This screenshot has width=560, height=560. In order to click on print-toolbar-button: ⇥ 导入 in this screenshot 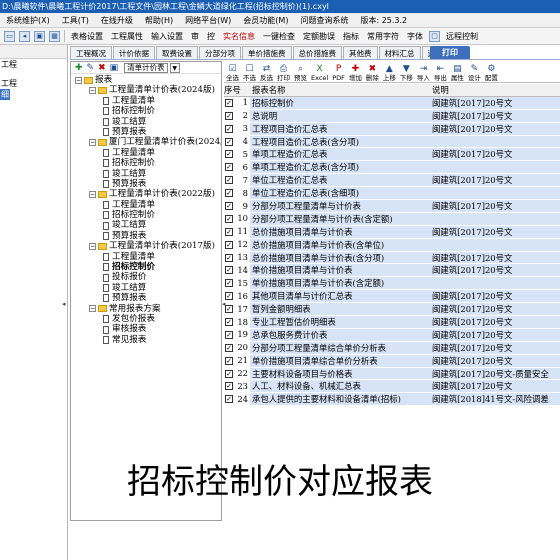, I will do `click(423, 73)`.